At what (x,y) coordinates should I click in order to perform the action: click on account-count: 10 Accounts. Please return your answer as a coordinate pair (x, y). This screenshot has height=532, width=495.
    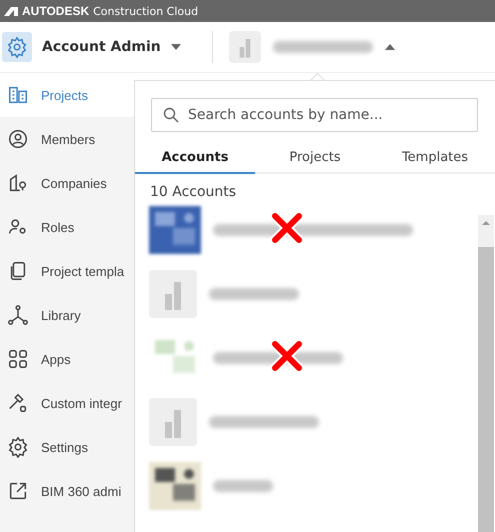
    Looking at the image, I should click on (193, 191).